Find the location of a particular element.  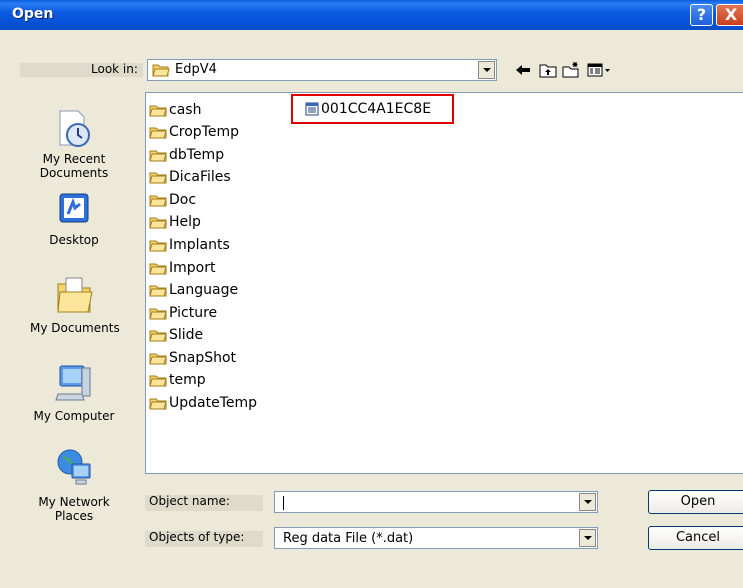

folder-name: Picture is located at coordinates (193, 313).